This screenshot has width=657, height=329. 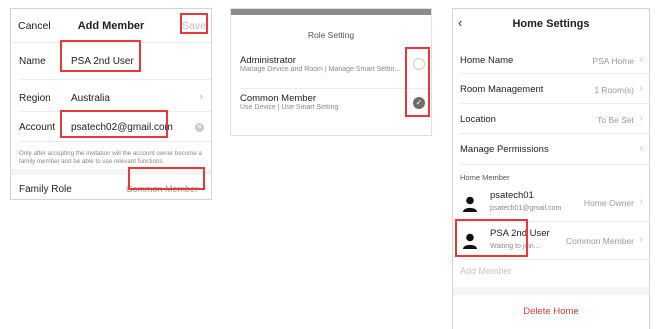 I want to click on role-option-subtitle: Use Device | Use Smart Setting, so click(x=289, y=107).